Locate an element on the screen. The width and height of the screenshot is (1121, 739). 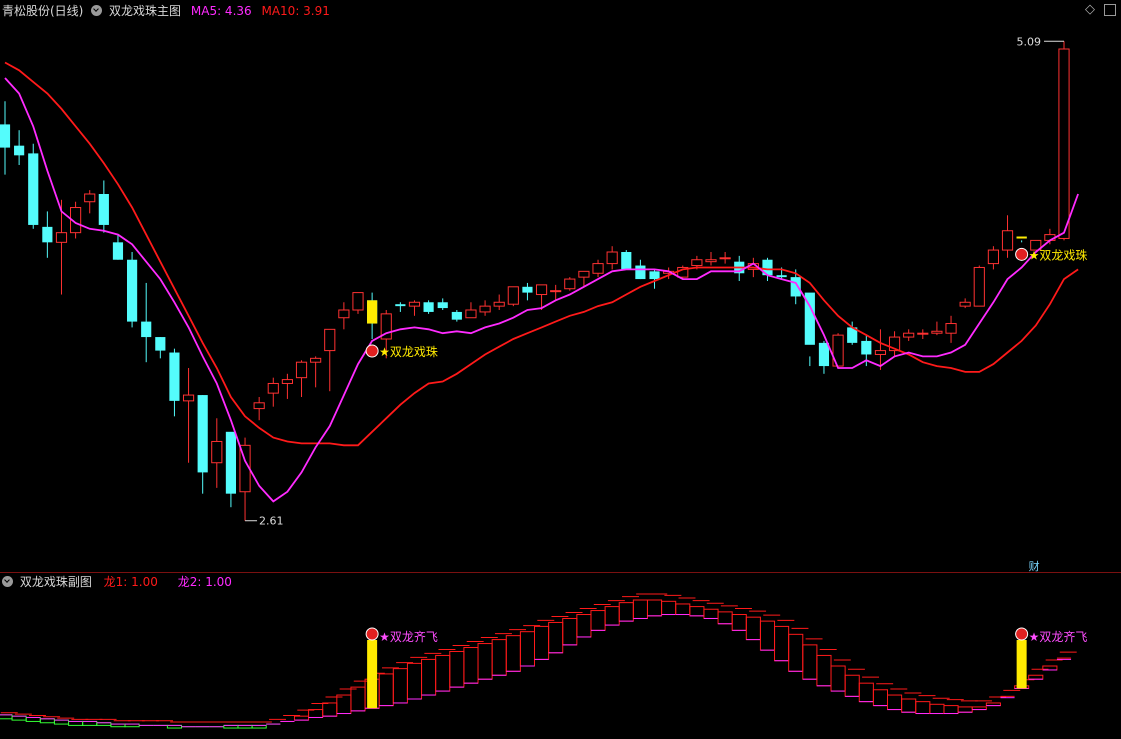
long2-label: 龙2: 1.00 is located at coordinates (204, 582).